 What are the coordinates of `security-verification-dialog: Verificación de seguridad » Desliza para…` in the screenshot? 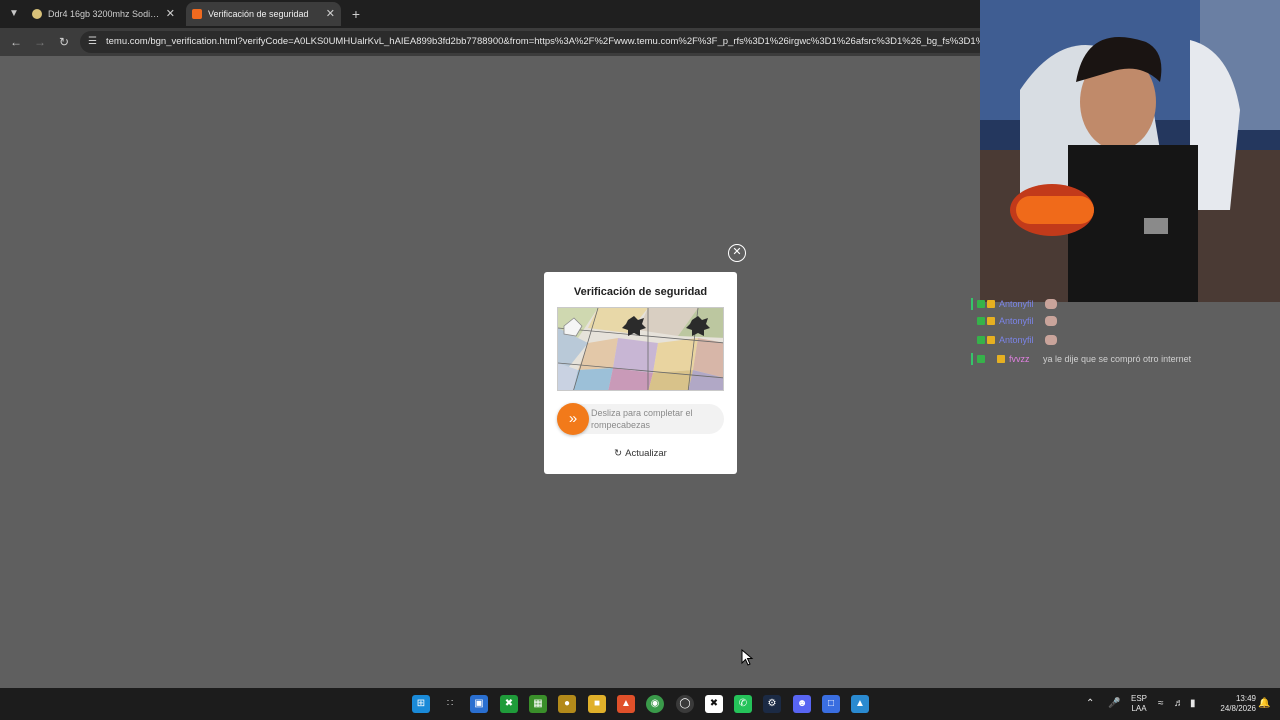 It's located at (640, 373).